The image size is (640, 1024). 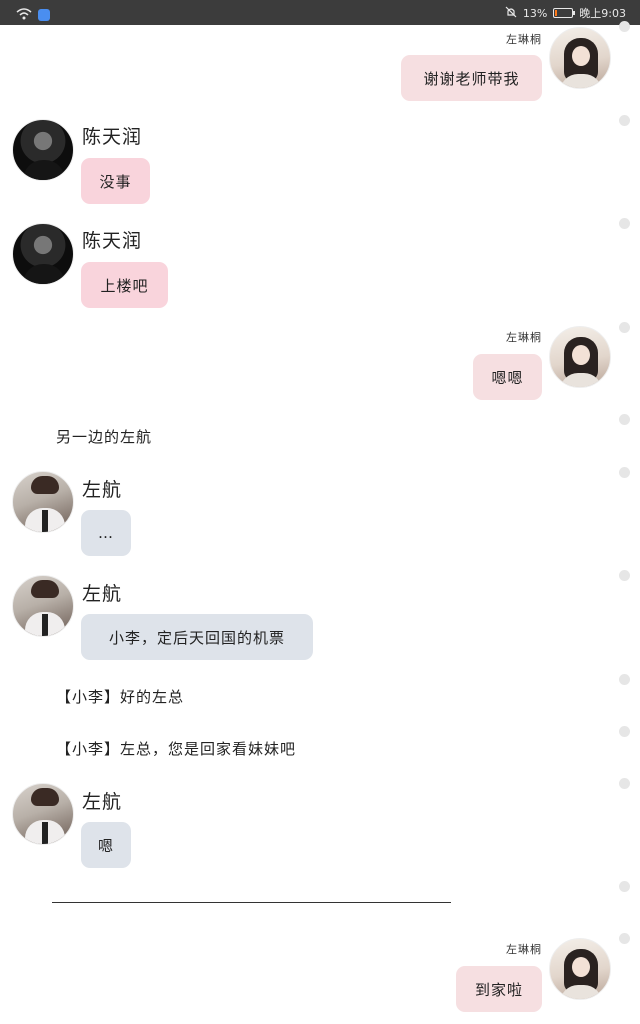 I want to click on divider-line, so click(x=251, y=902).